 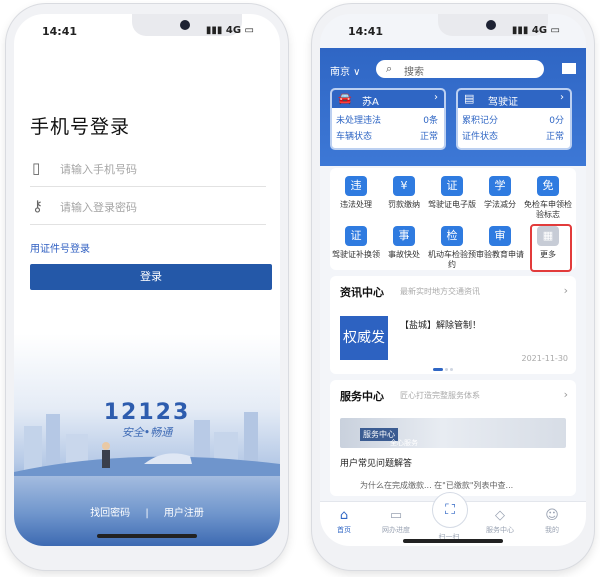 What do you see at coordinates (148, 169) in the screenshot?
I see `phone-field: ▯ 请输入手机号码` at bounding box center [148, 169].